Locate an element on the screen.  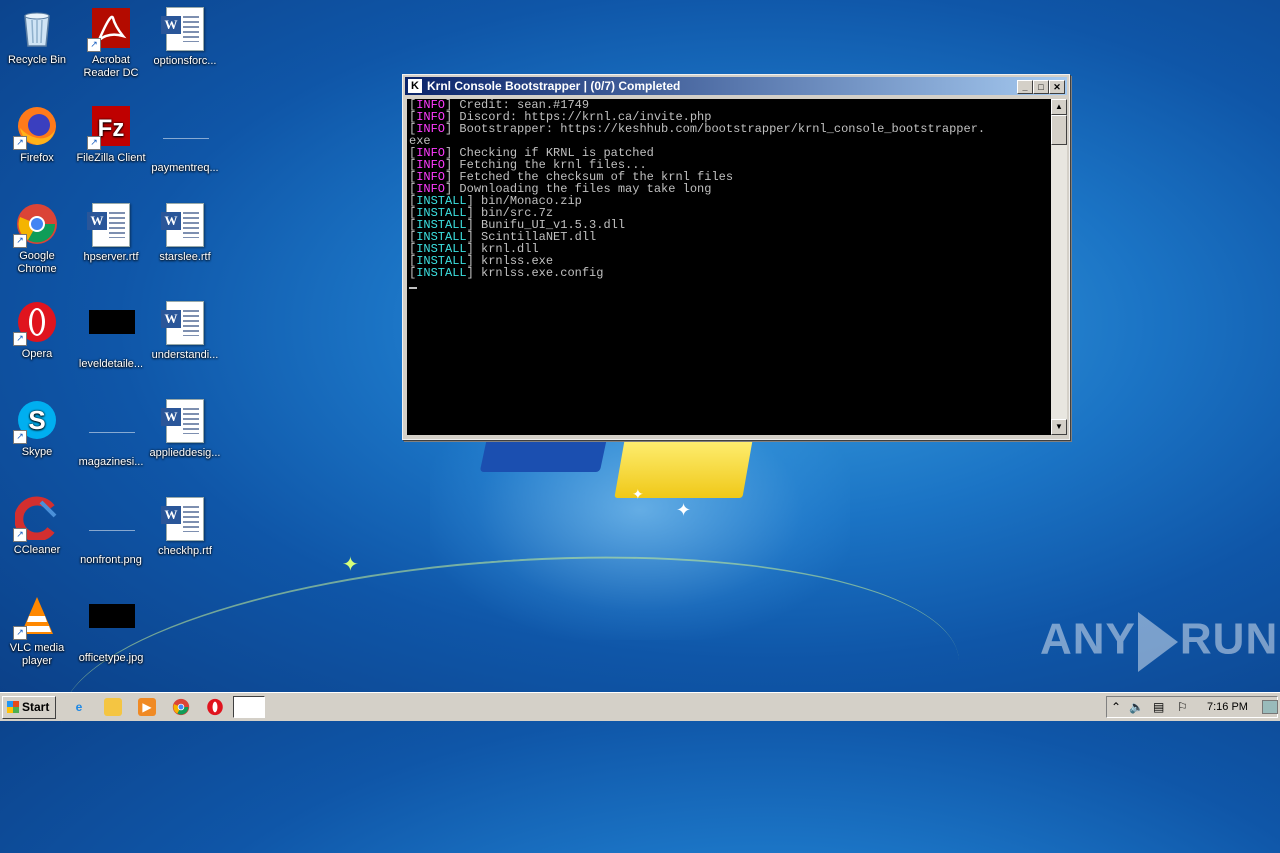
play-icon is located at coordinates (1157, 642).